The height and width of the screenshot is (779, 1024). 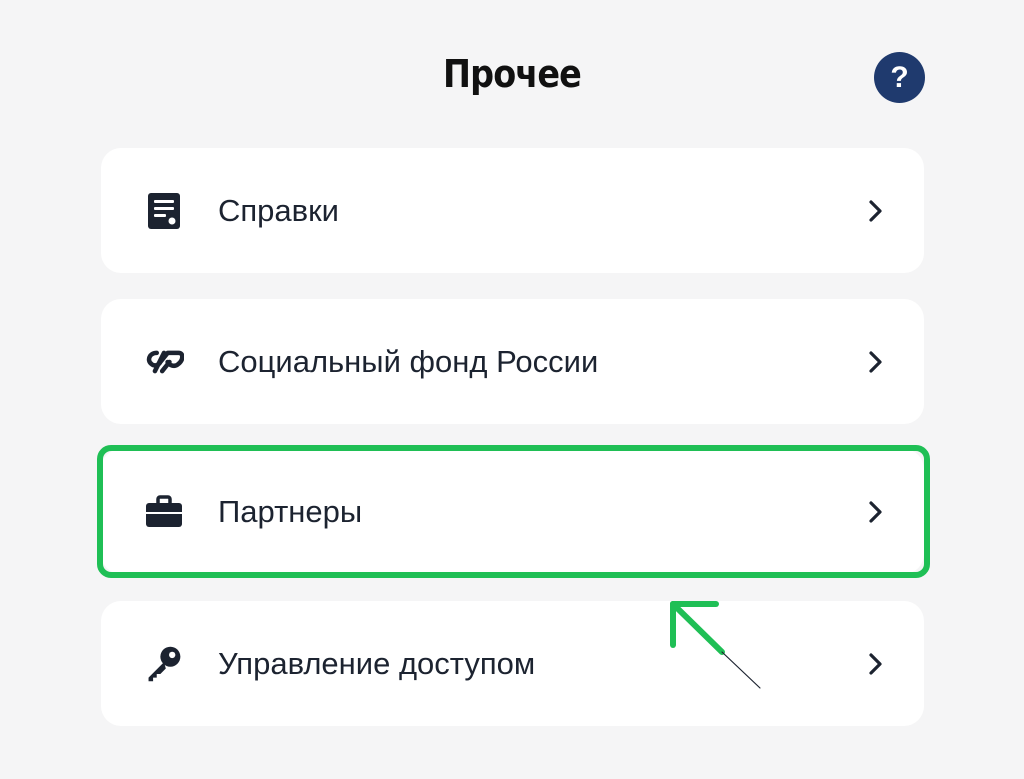 I want to click on menu-item-certificates: Справки, so click(x=512, y=210).